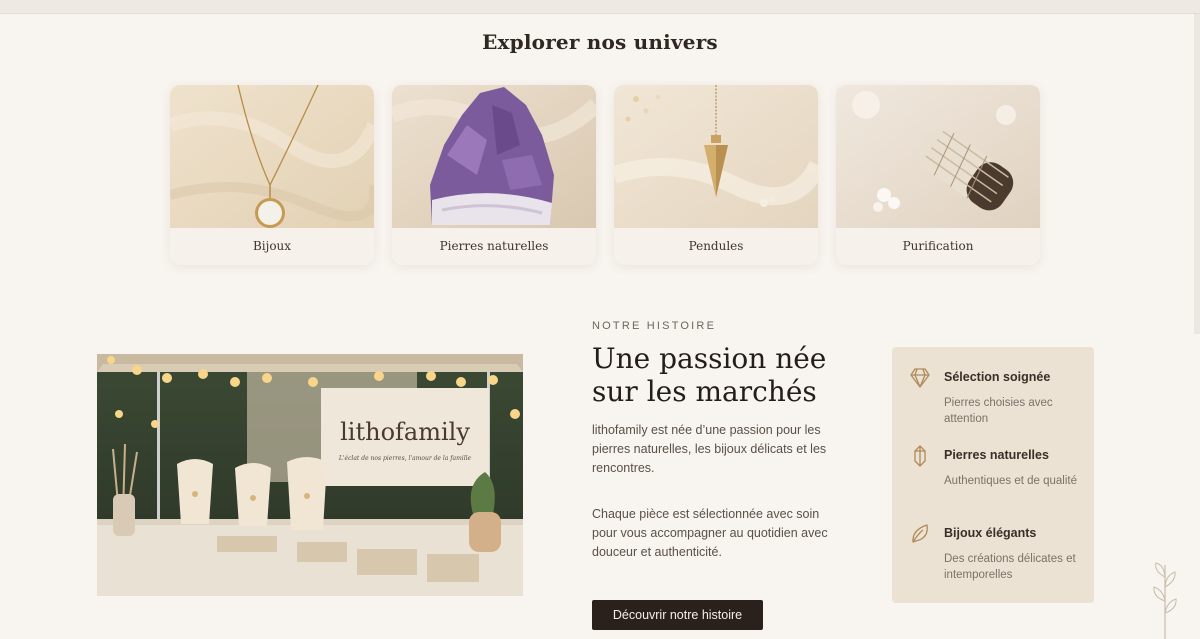 The image size is (1200, 639). What do you see at coordinates (938, 156) in the screenshot?
I see `sage-bundle-photo` at bounding box center [938, 156].